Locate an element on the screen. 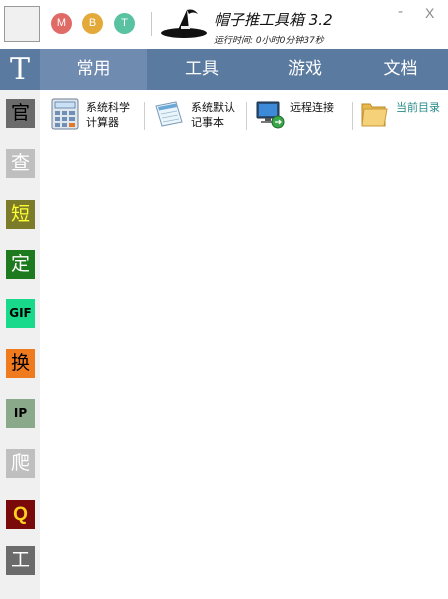  tab-tools: 工具 is located at coordinates (202, 69).